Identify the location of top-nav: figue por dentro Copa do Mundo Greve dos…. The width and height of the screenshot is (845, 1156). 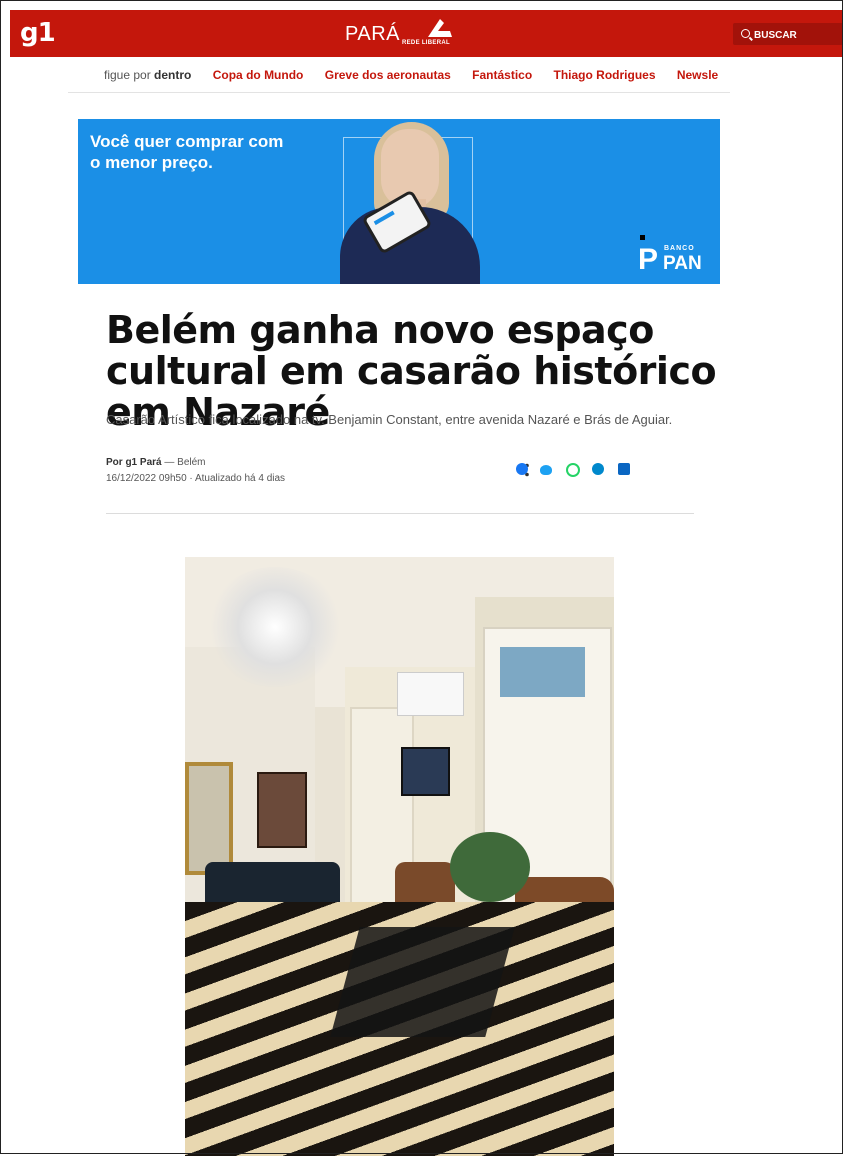
(399, 75).